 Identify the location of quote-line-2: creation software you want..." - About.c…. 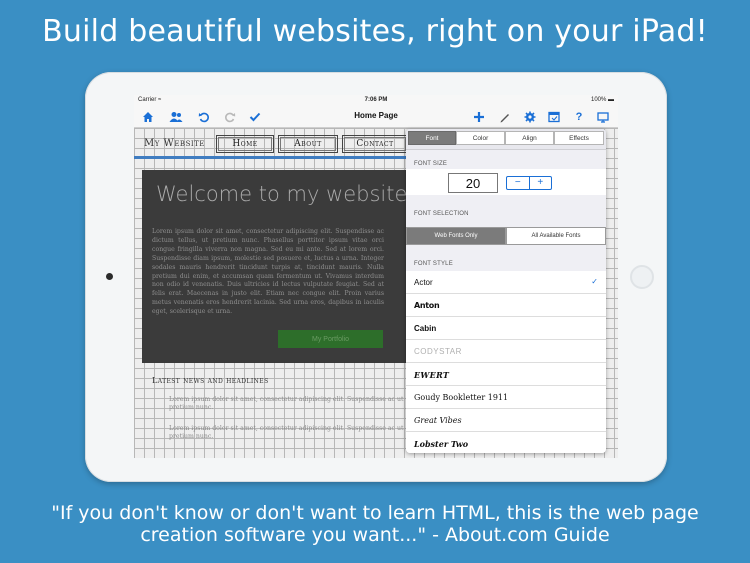
(375, 535).